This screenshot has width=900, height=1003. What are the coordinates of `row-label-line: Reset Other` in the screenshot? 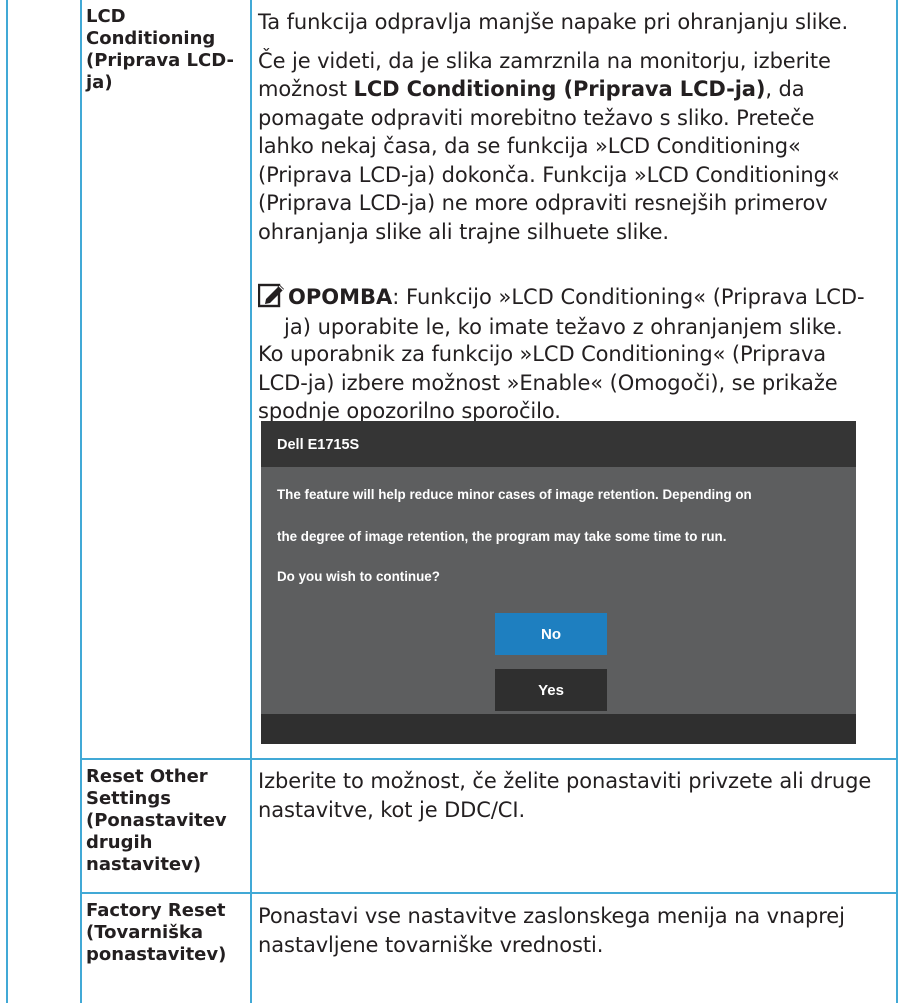 It's located at (147, 776).